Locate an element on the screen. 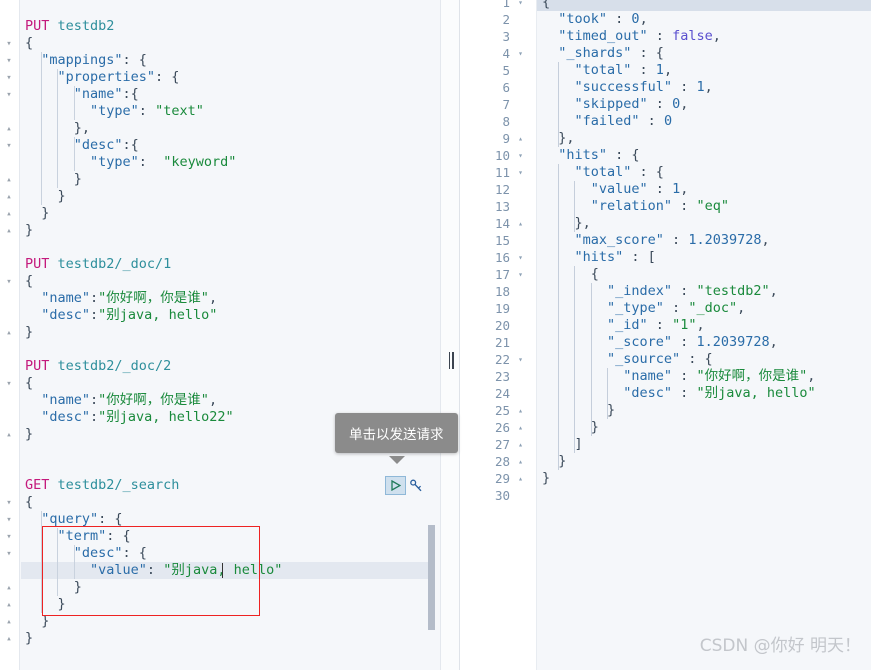  response-code-line: "took" : 0, is located at coordinates (594, 19).